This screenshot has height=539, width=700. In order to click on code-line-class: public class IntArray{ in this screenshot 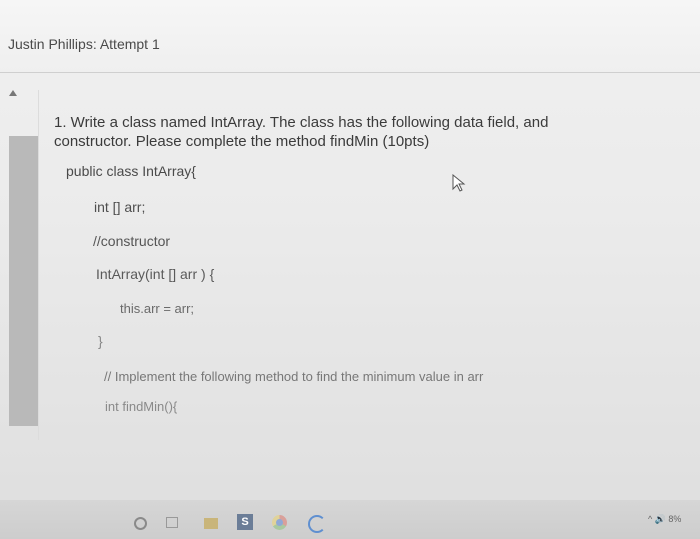, I will do `click(131, 171)`.